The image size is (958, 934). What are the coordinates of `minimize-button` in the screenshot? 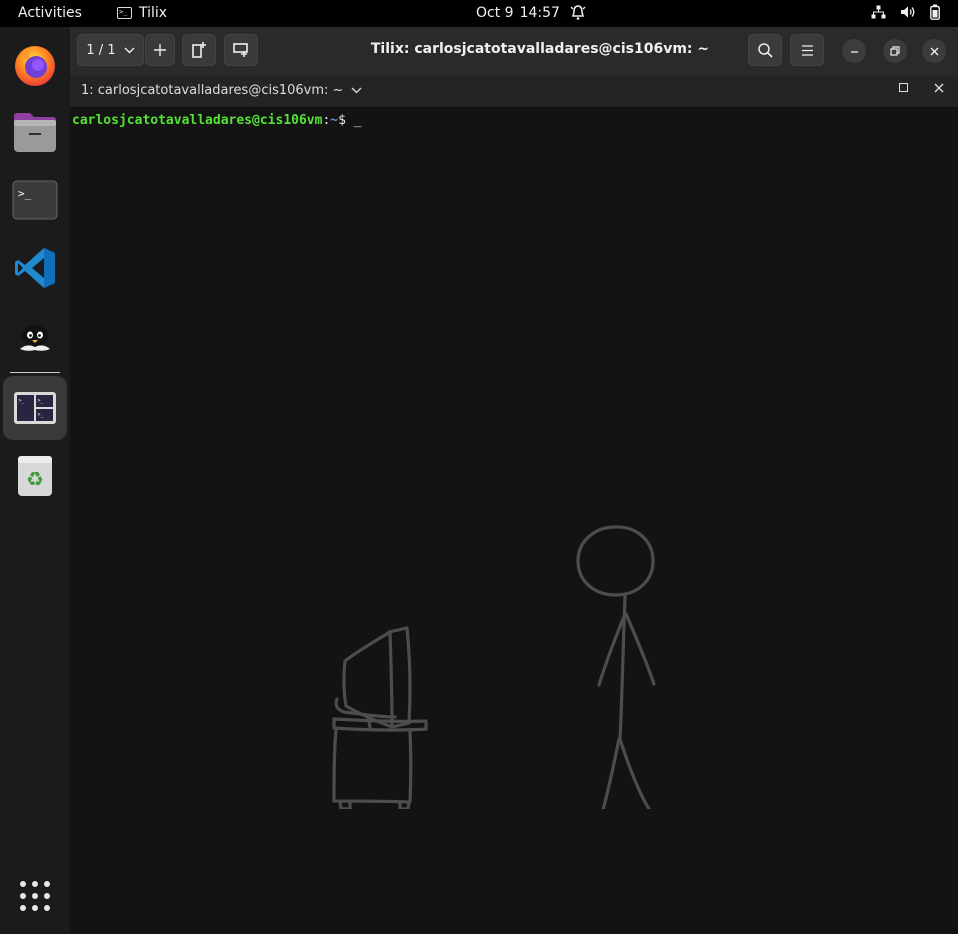 It's located at (854, 51).